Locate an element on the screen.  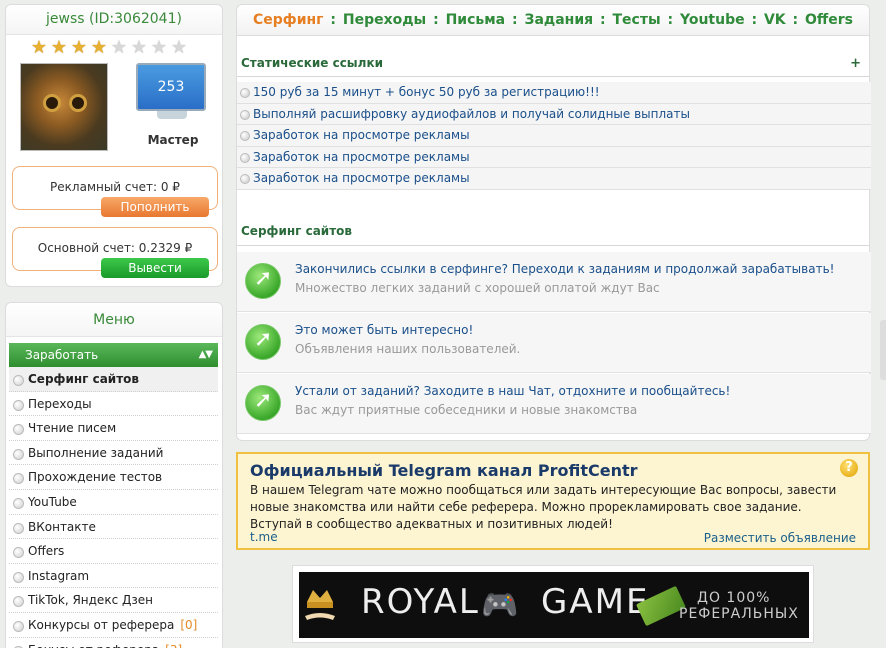
menu-item: Выполнение заданий is located at coordinates (113, 453).